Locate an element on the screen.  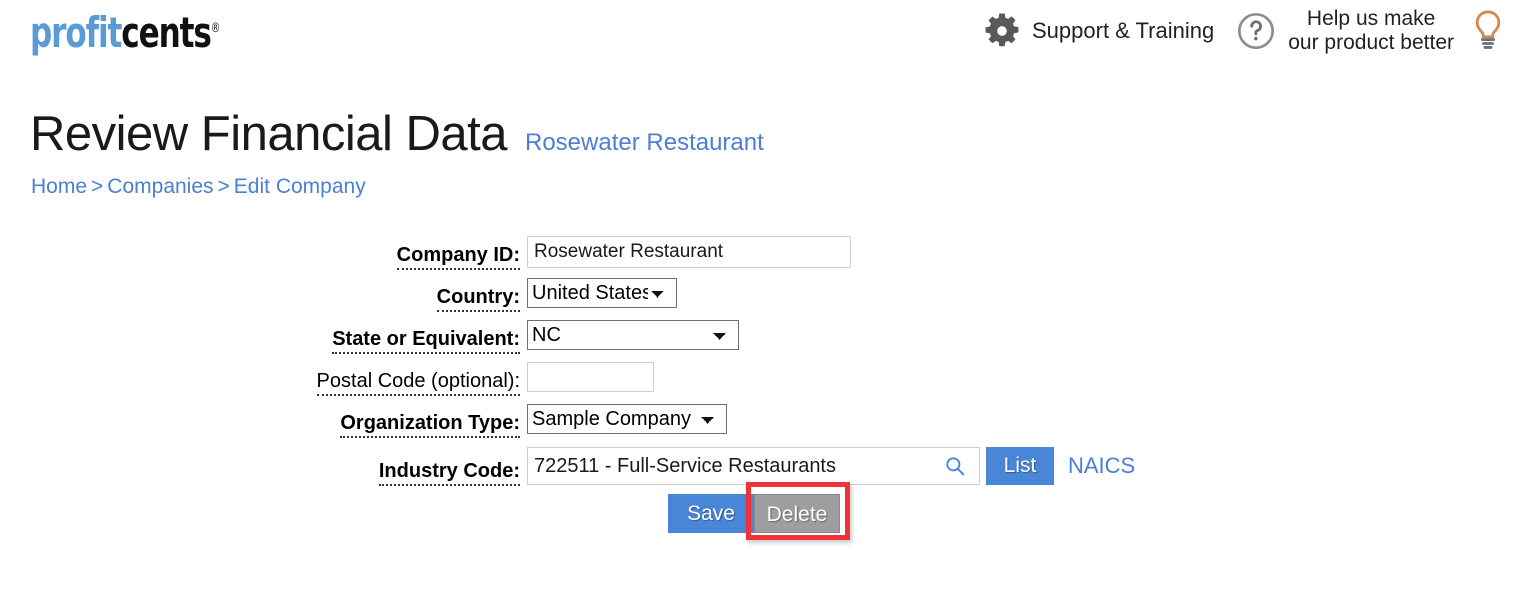
form-row-organization-type: Organization Type: Sample Company is located at coordinates (765, 421).